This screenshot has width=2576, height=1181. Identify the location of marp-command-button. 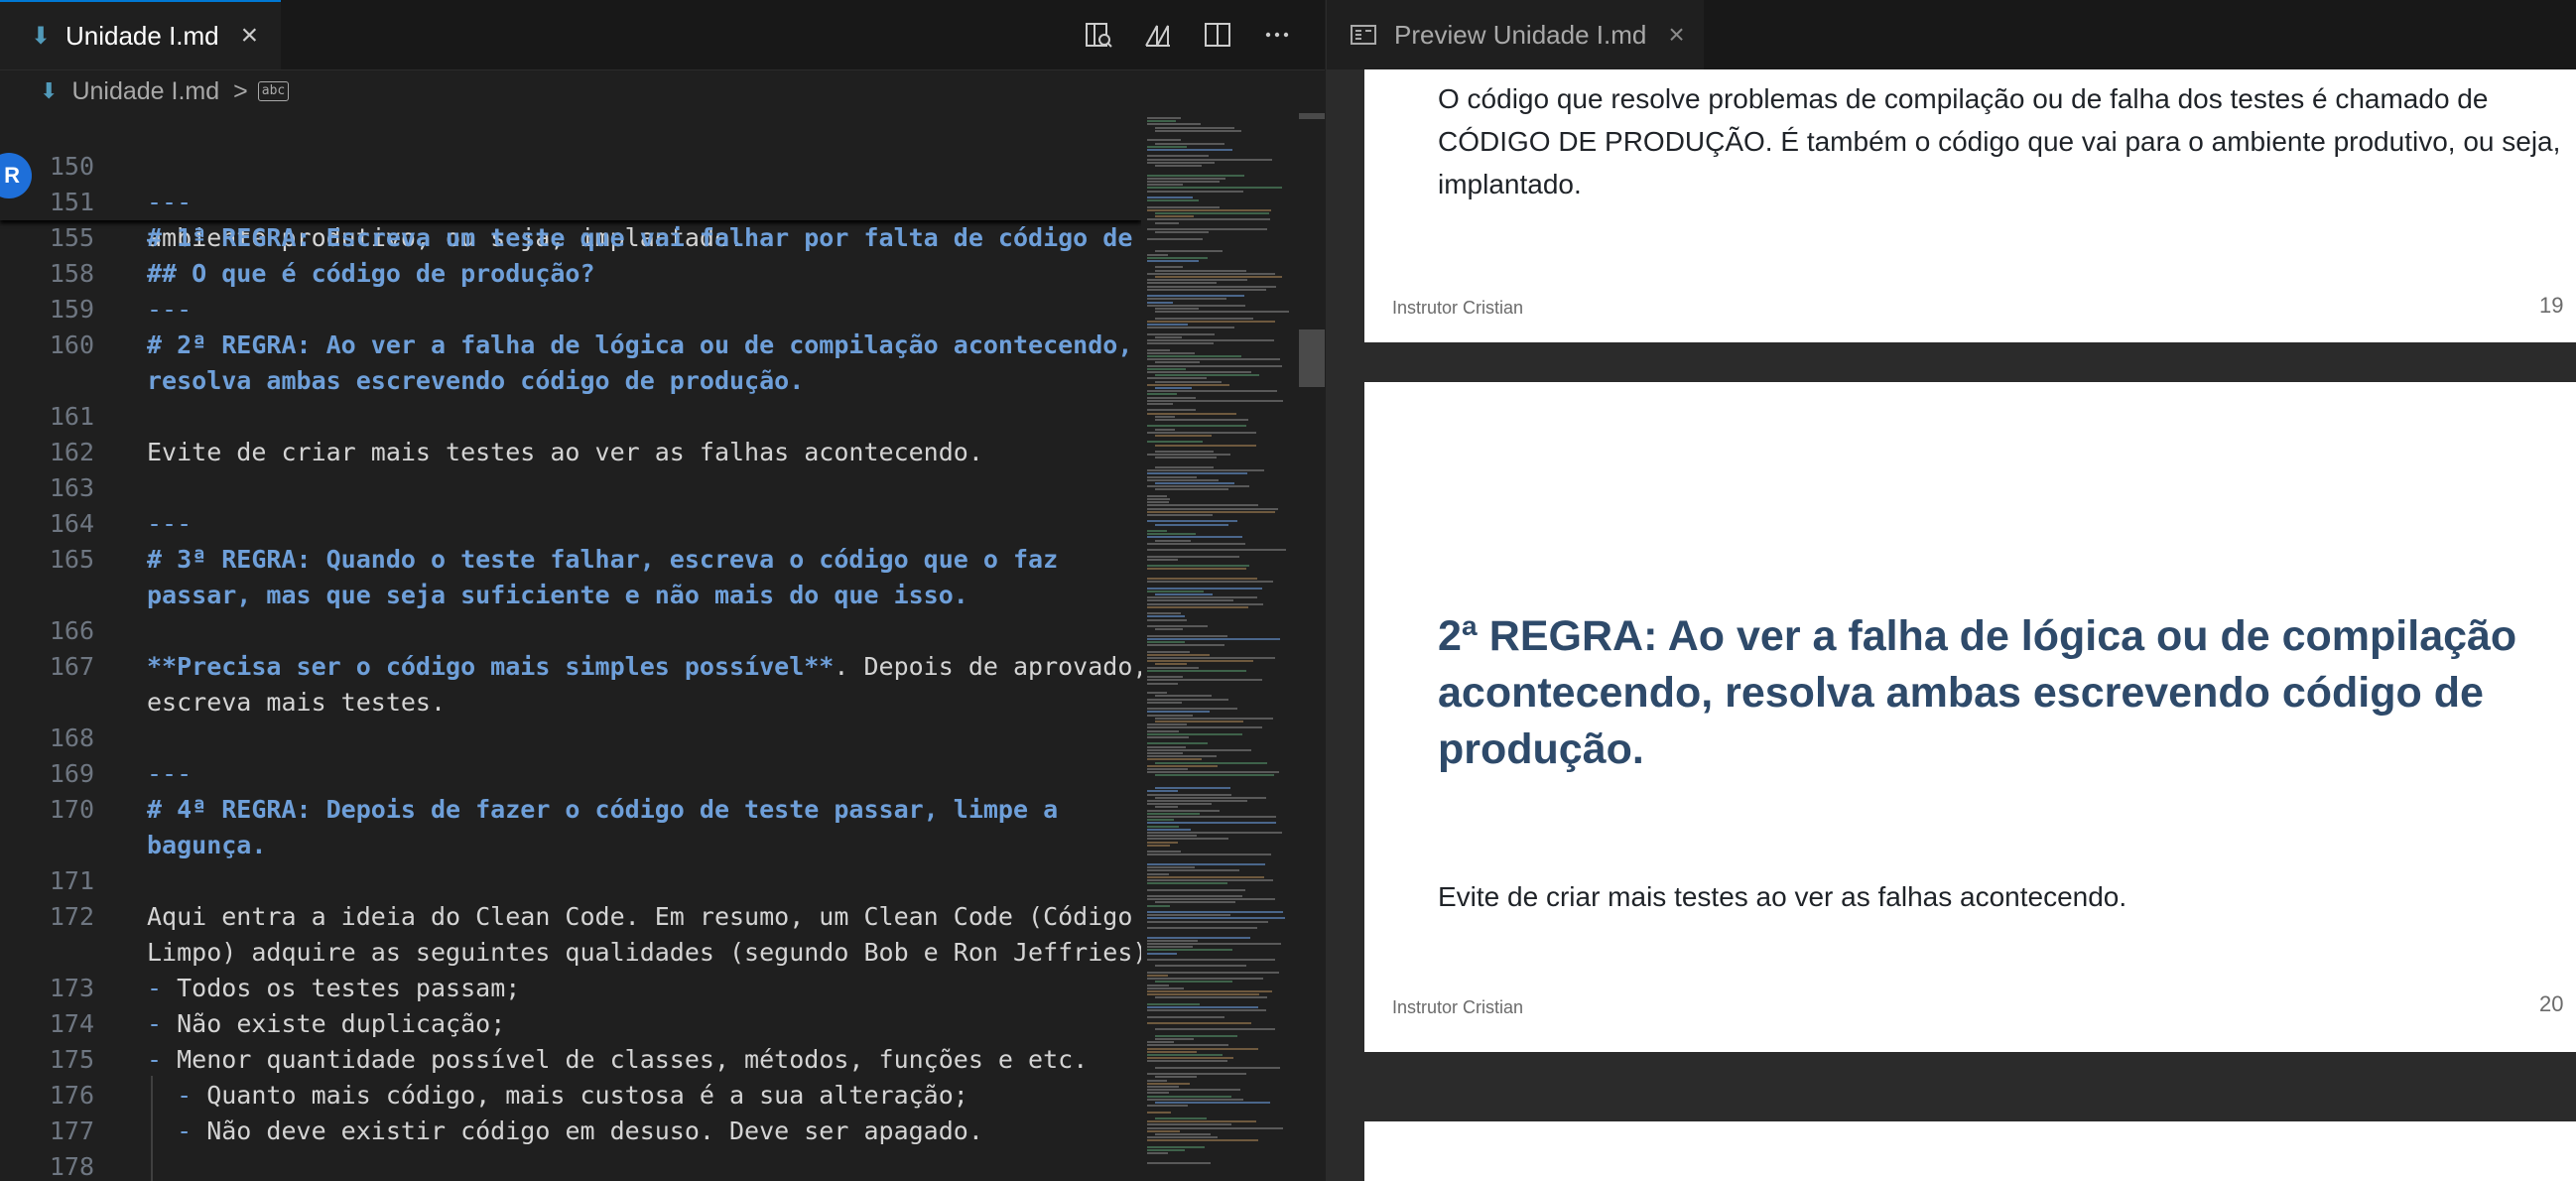
(1158, 35).